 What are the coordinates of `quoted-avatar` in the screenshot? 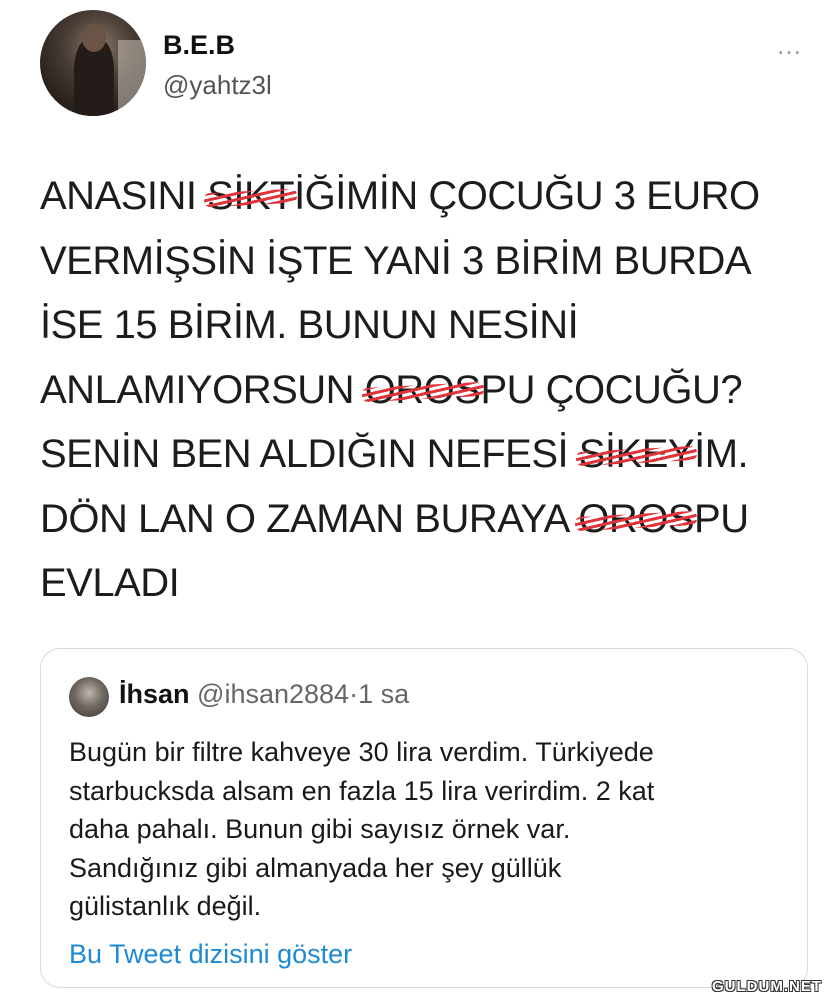 It's located at (89, 697).